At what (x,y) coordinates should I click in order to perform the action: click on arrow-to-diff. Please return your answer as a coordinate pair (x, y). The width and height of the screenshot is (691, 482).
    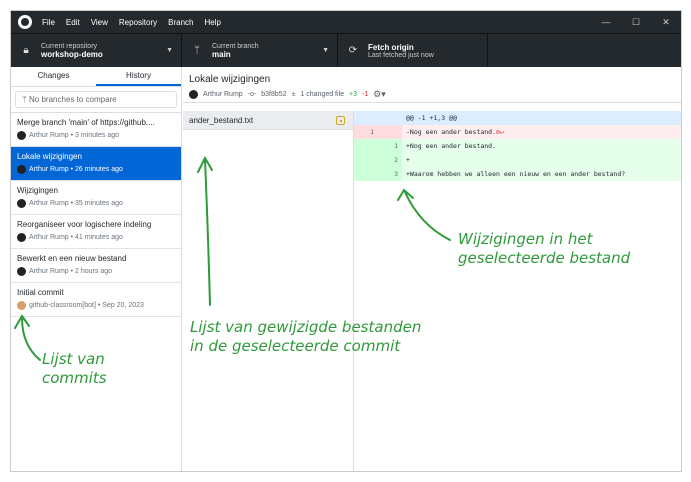
    Looking at the image, I should click on (424, 214).